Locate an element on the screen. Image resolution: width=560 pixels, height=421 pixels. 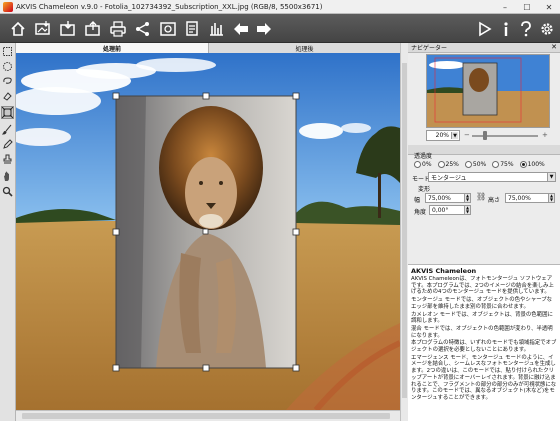
rect-select-icon is located at coordinates (7, 51).